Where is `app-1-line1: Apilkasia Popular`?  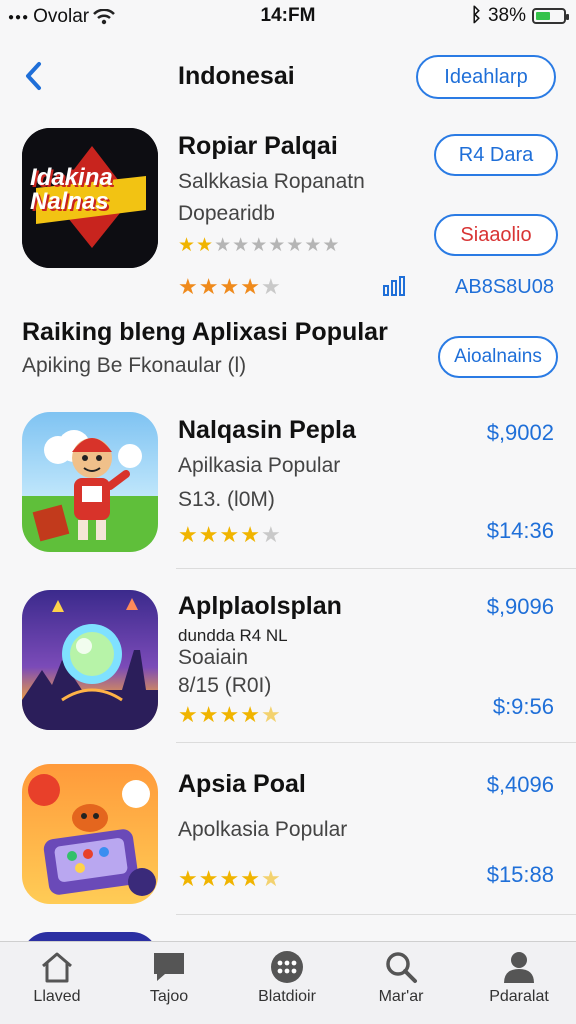 app-1-line1: Apilkasia Popular is located at coordinates (259, 465).